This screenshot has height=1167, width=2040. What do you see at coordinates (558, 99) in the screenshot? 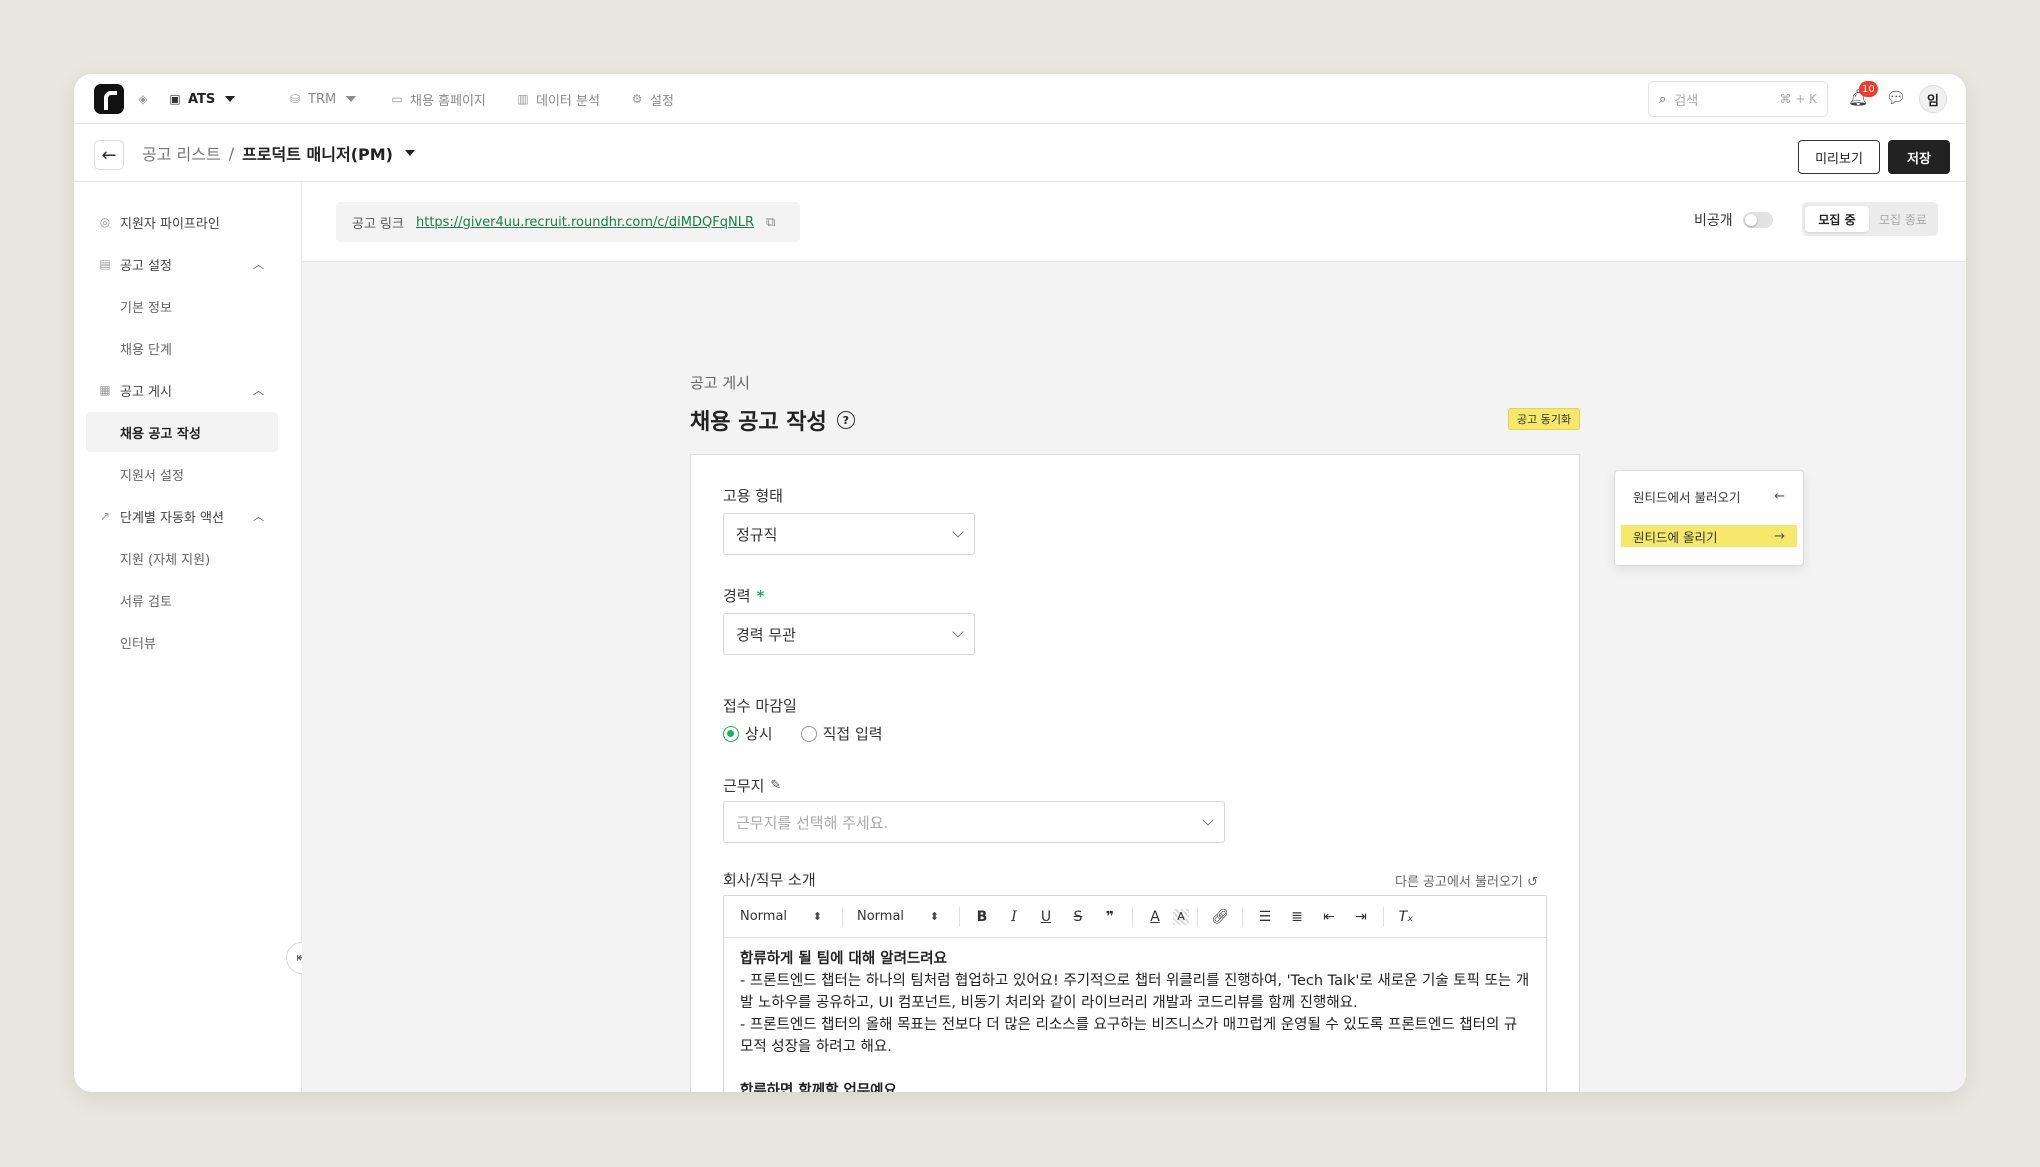
I see `nav-data-analysis: ▥ 데이터 분석` at bounding box center [558, 99].